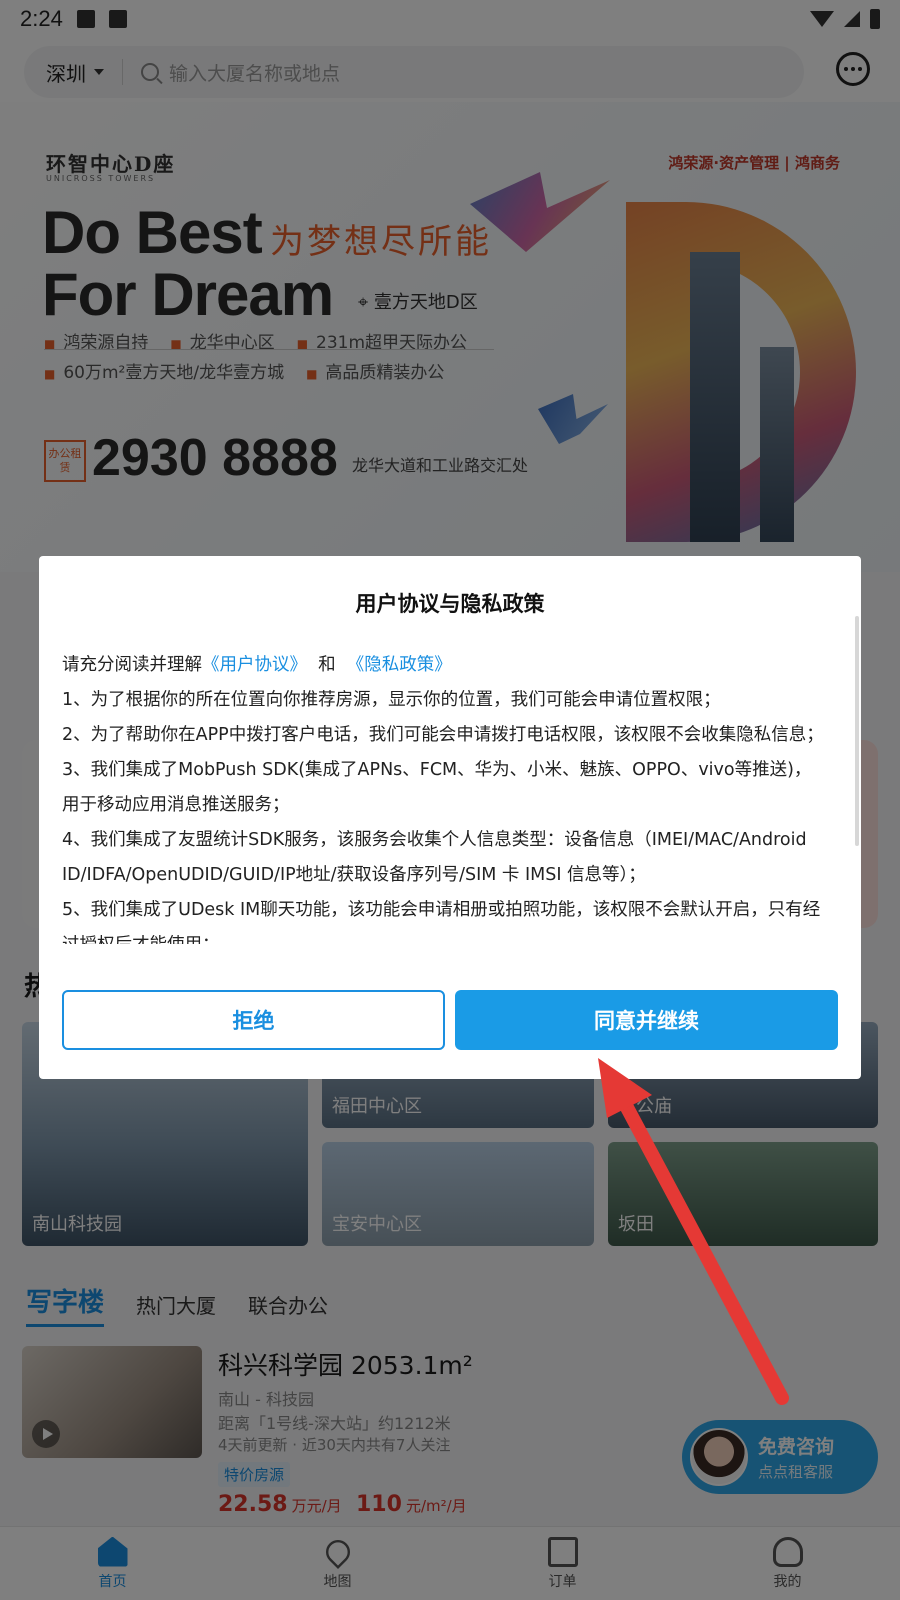  I want to click on privacy-policy-link: 《隐私政策》, so click(399, 665).